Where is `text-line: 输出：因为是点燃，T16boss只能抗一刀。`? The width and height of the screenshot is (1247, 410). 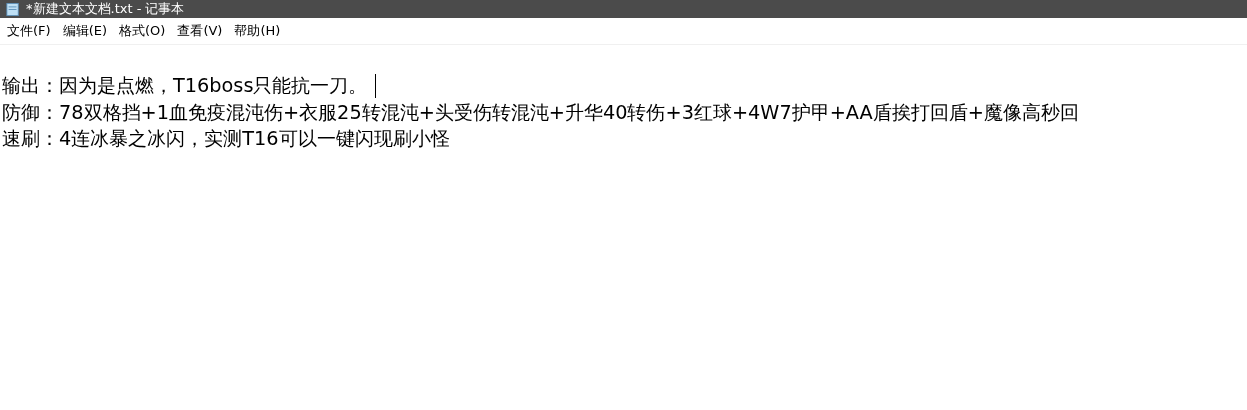 text-line: 输出：因为是点燃，T16boss只能抗一刀。 is located at coordinates (185, 86).